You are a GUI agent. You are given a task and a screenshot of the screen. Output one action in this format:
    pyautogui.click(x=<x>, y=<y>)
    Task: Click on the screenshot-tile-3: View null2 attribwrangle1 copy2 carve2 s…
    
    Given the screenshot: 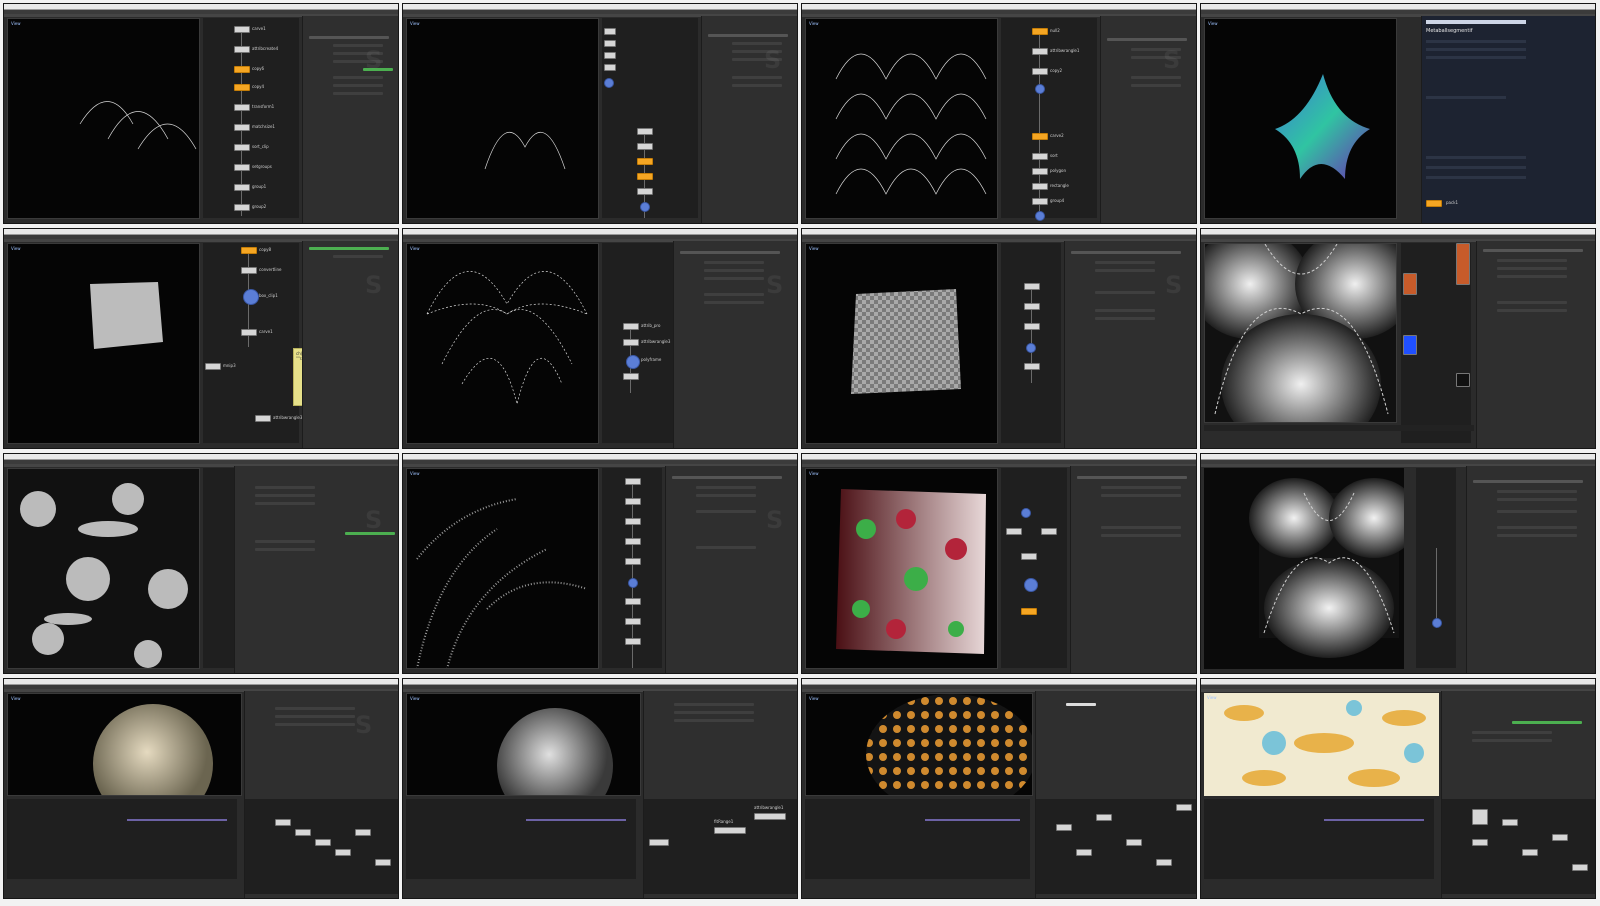 What is the action you would take?
    pyautogui.click(x=999, y=113)
    